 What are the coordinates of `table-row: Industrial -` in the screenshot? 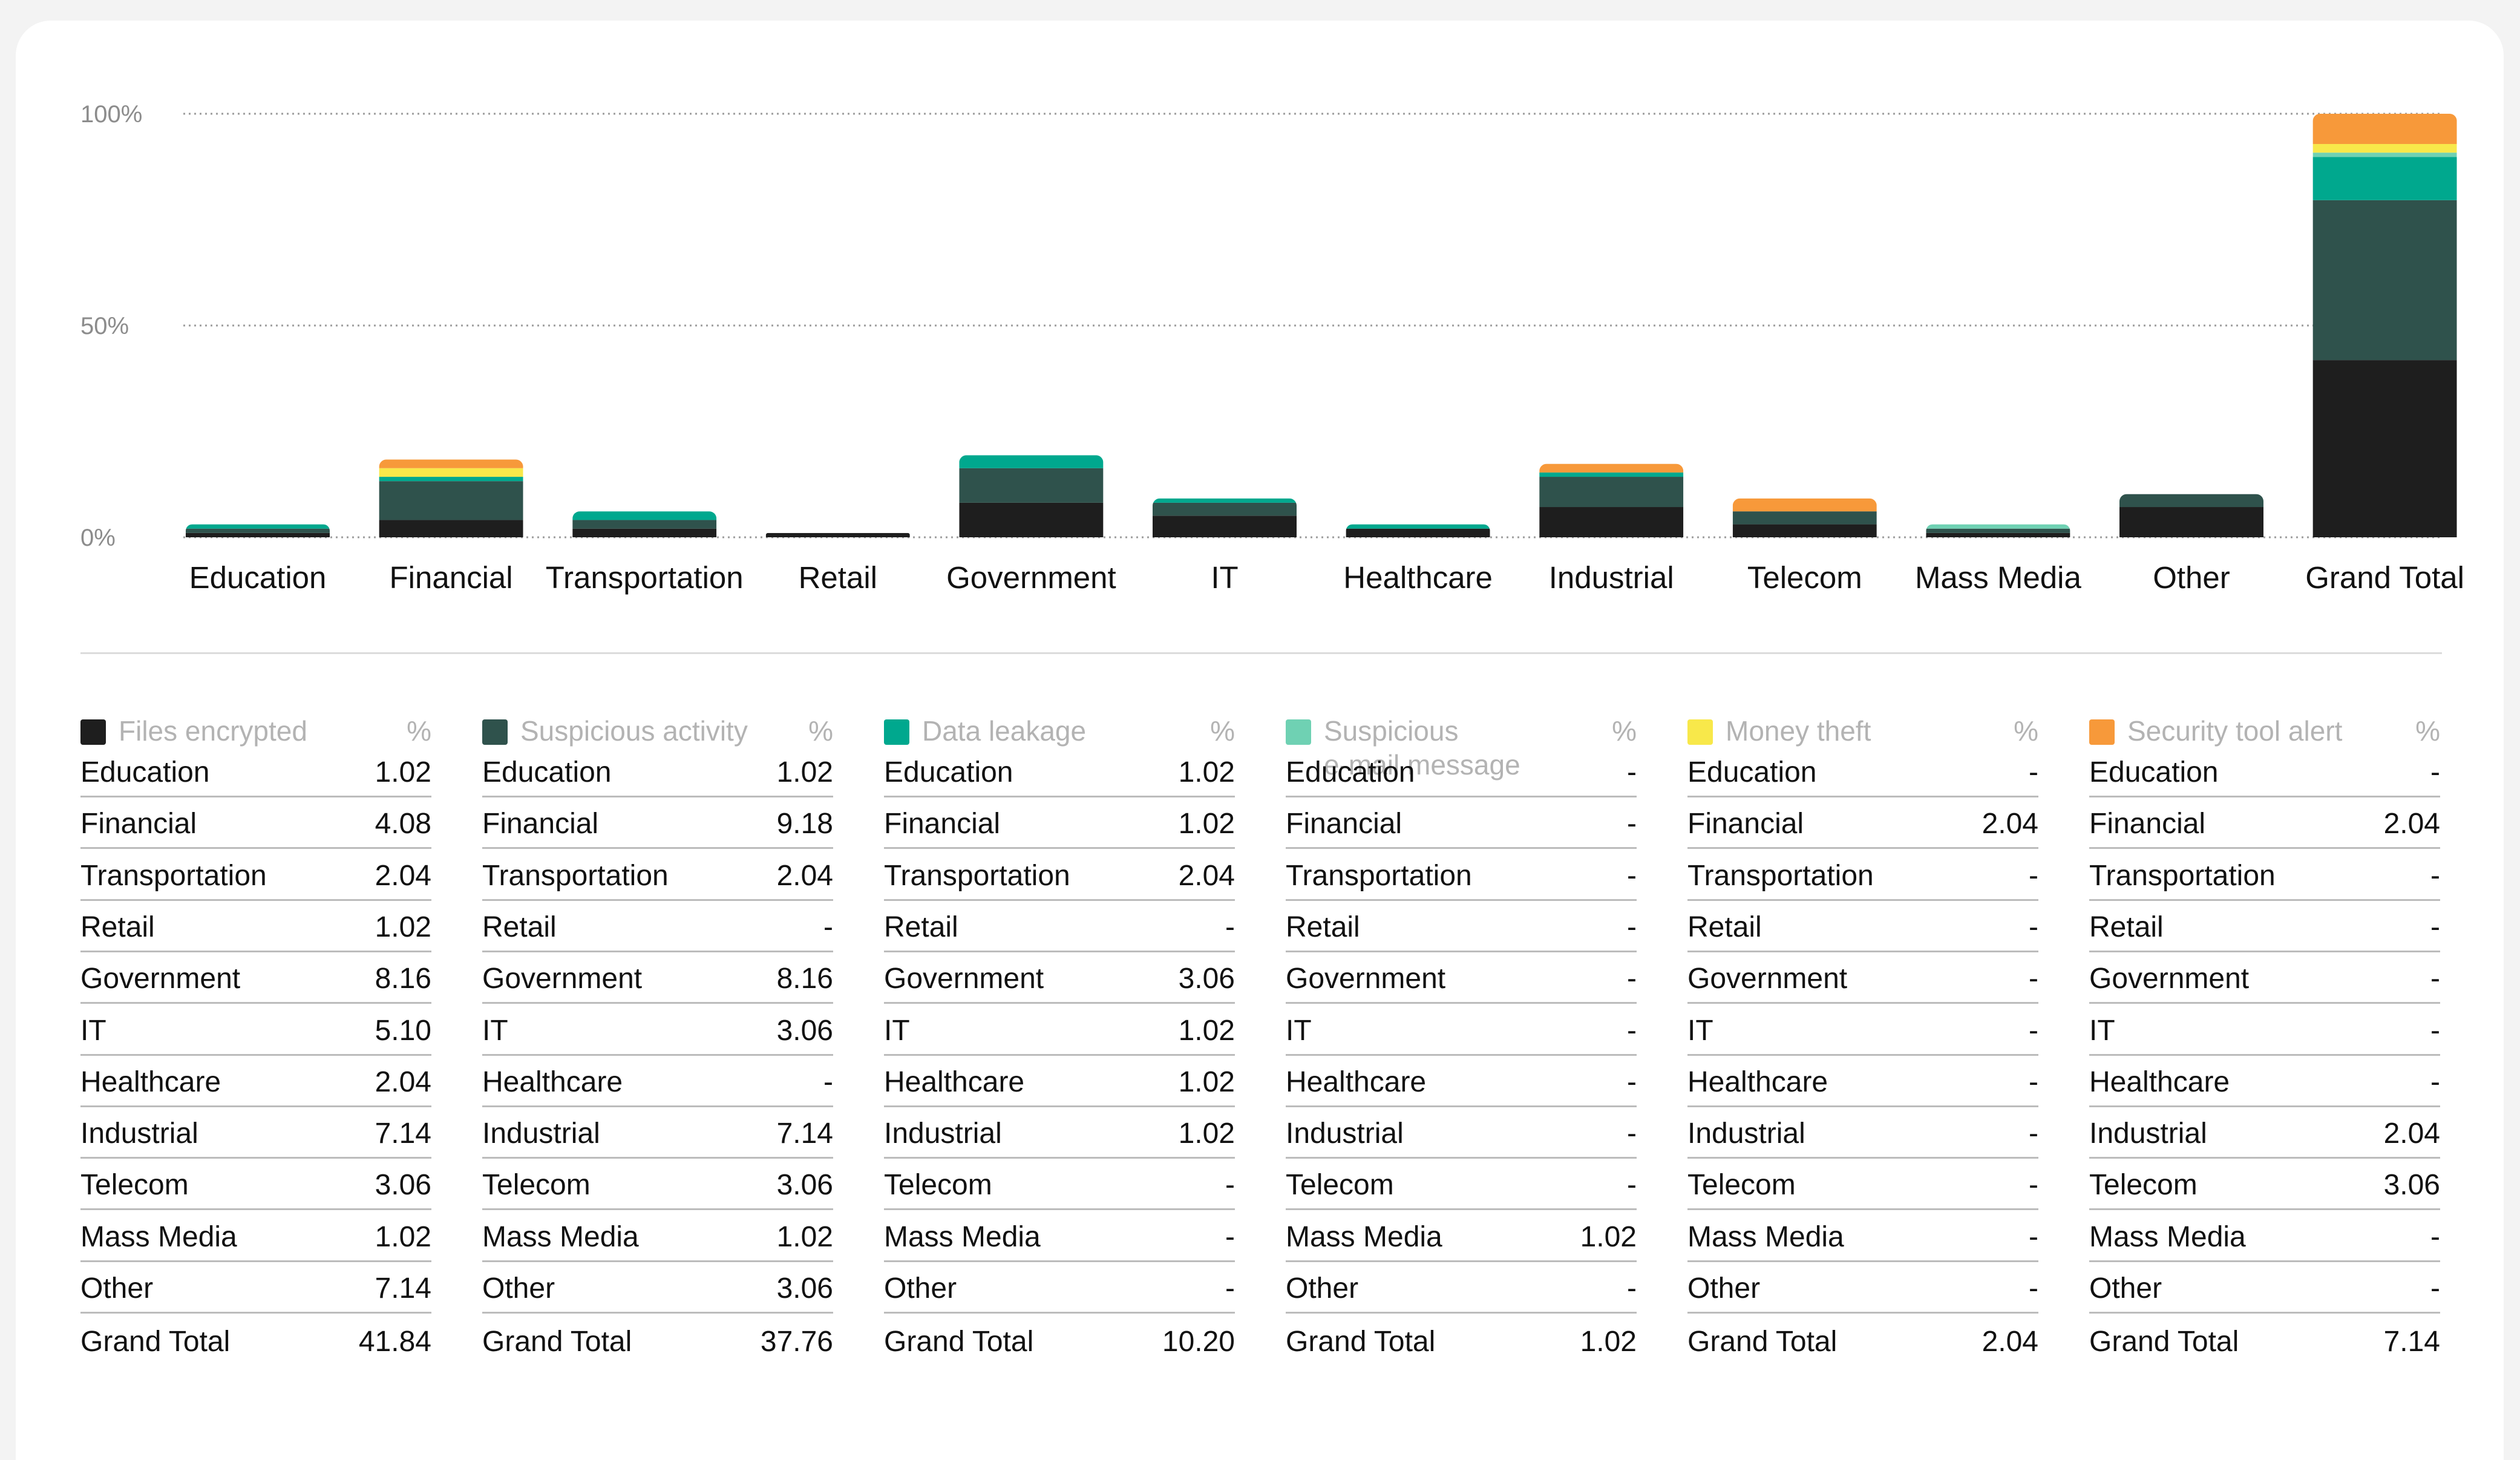 It's located at (1862, 1134).